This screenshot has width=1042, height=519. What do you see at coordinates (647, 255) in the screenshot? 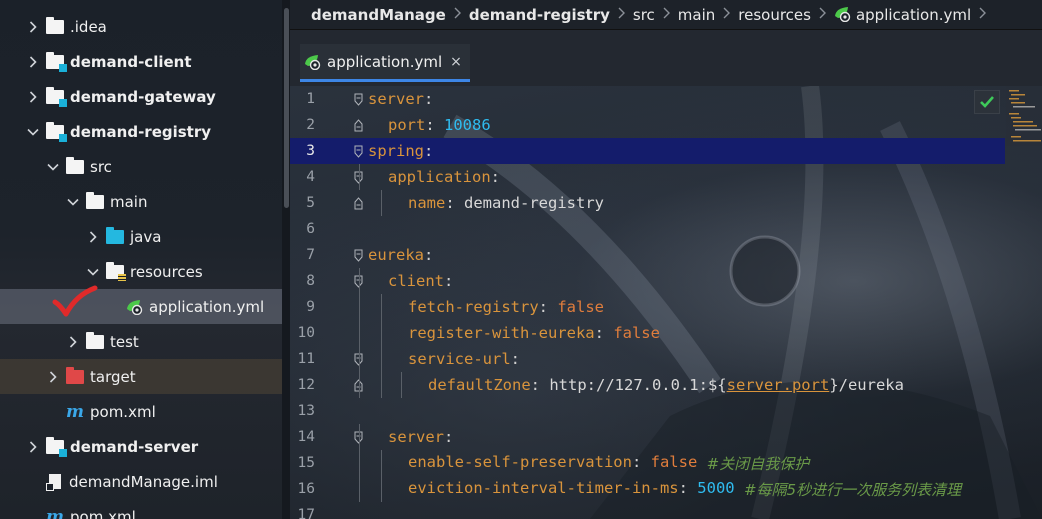
I see `code-line: 7 eureka:` at bounding box center [647, 255].